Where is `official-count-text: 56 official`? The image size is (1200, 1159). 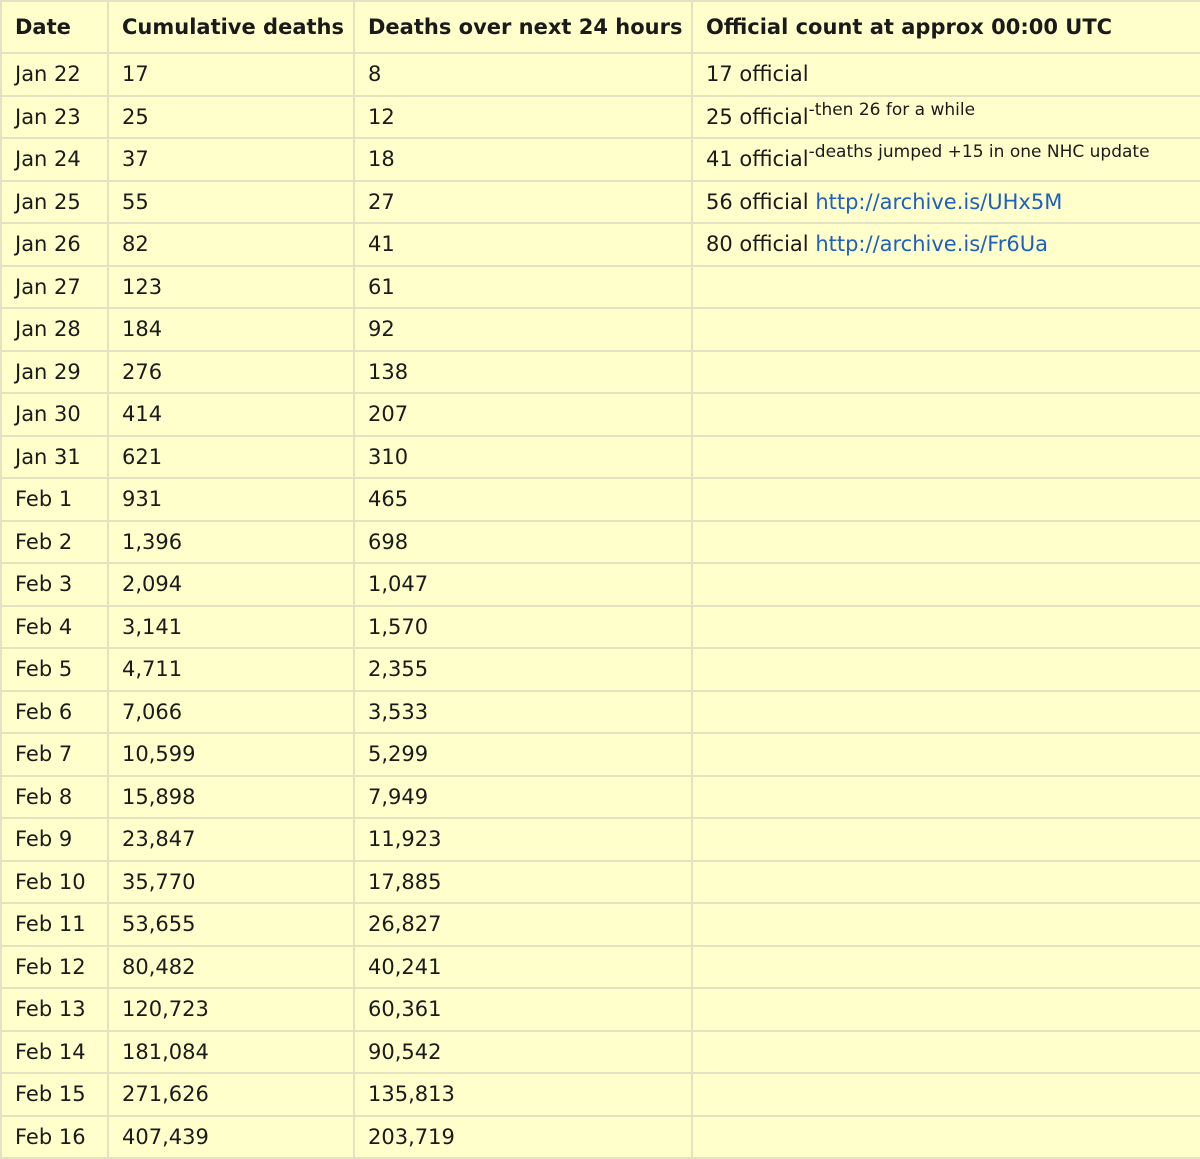
official-count-text: 56 official is located at coordinates (761, 201).